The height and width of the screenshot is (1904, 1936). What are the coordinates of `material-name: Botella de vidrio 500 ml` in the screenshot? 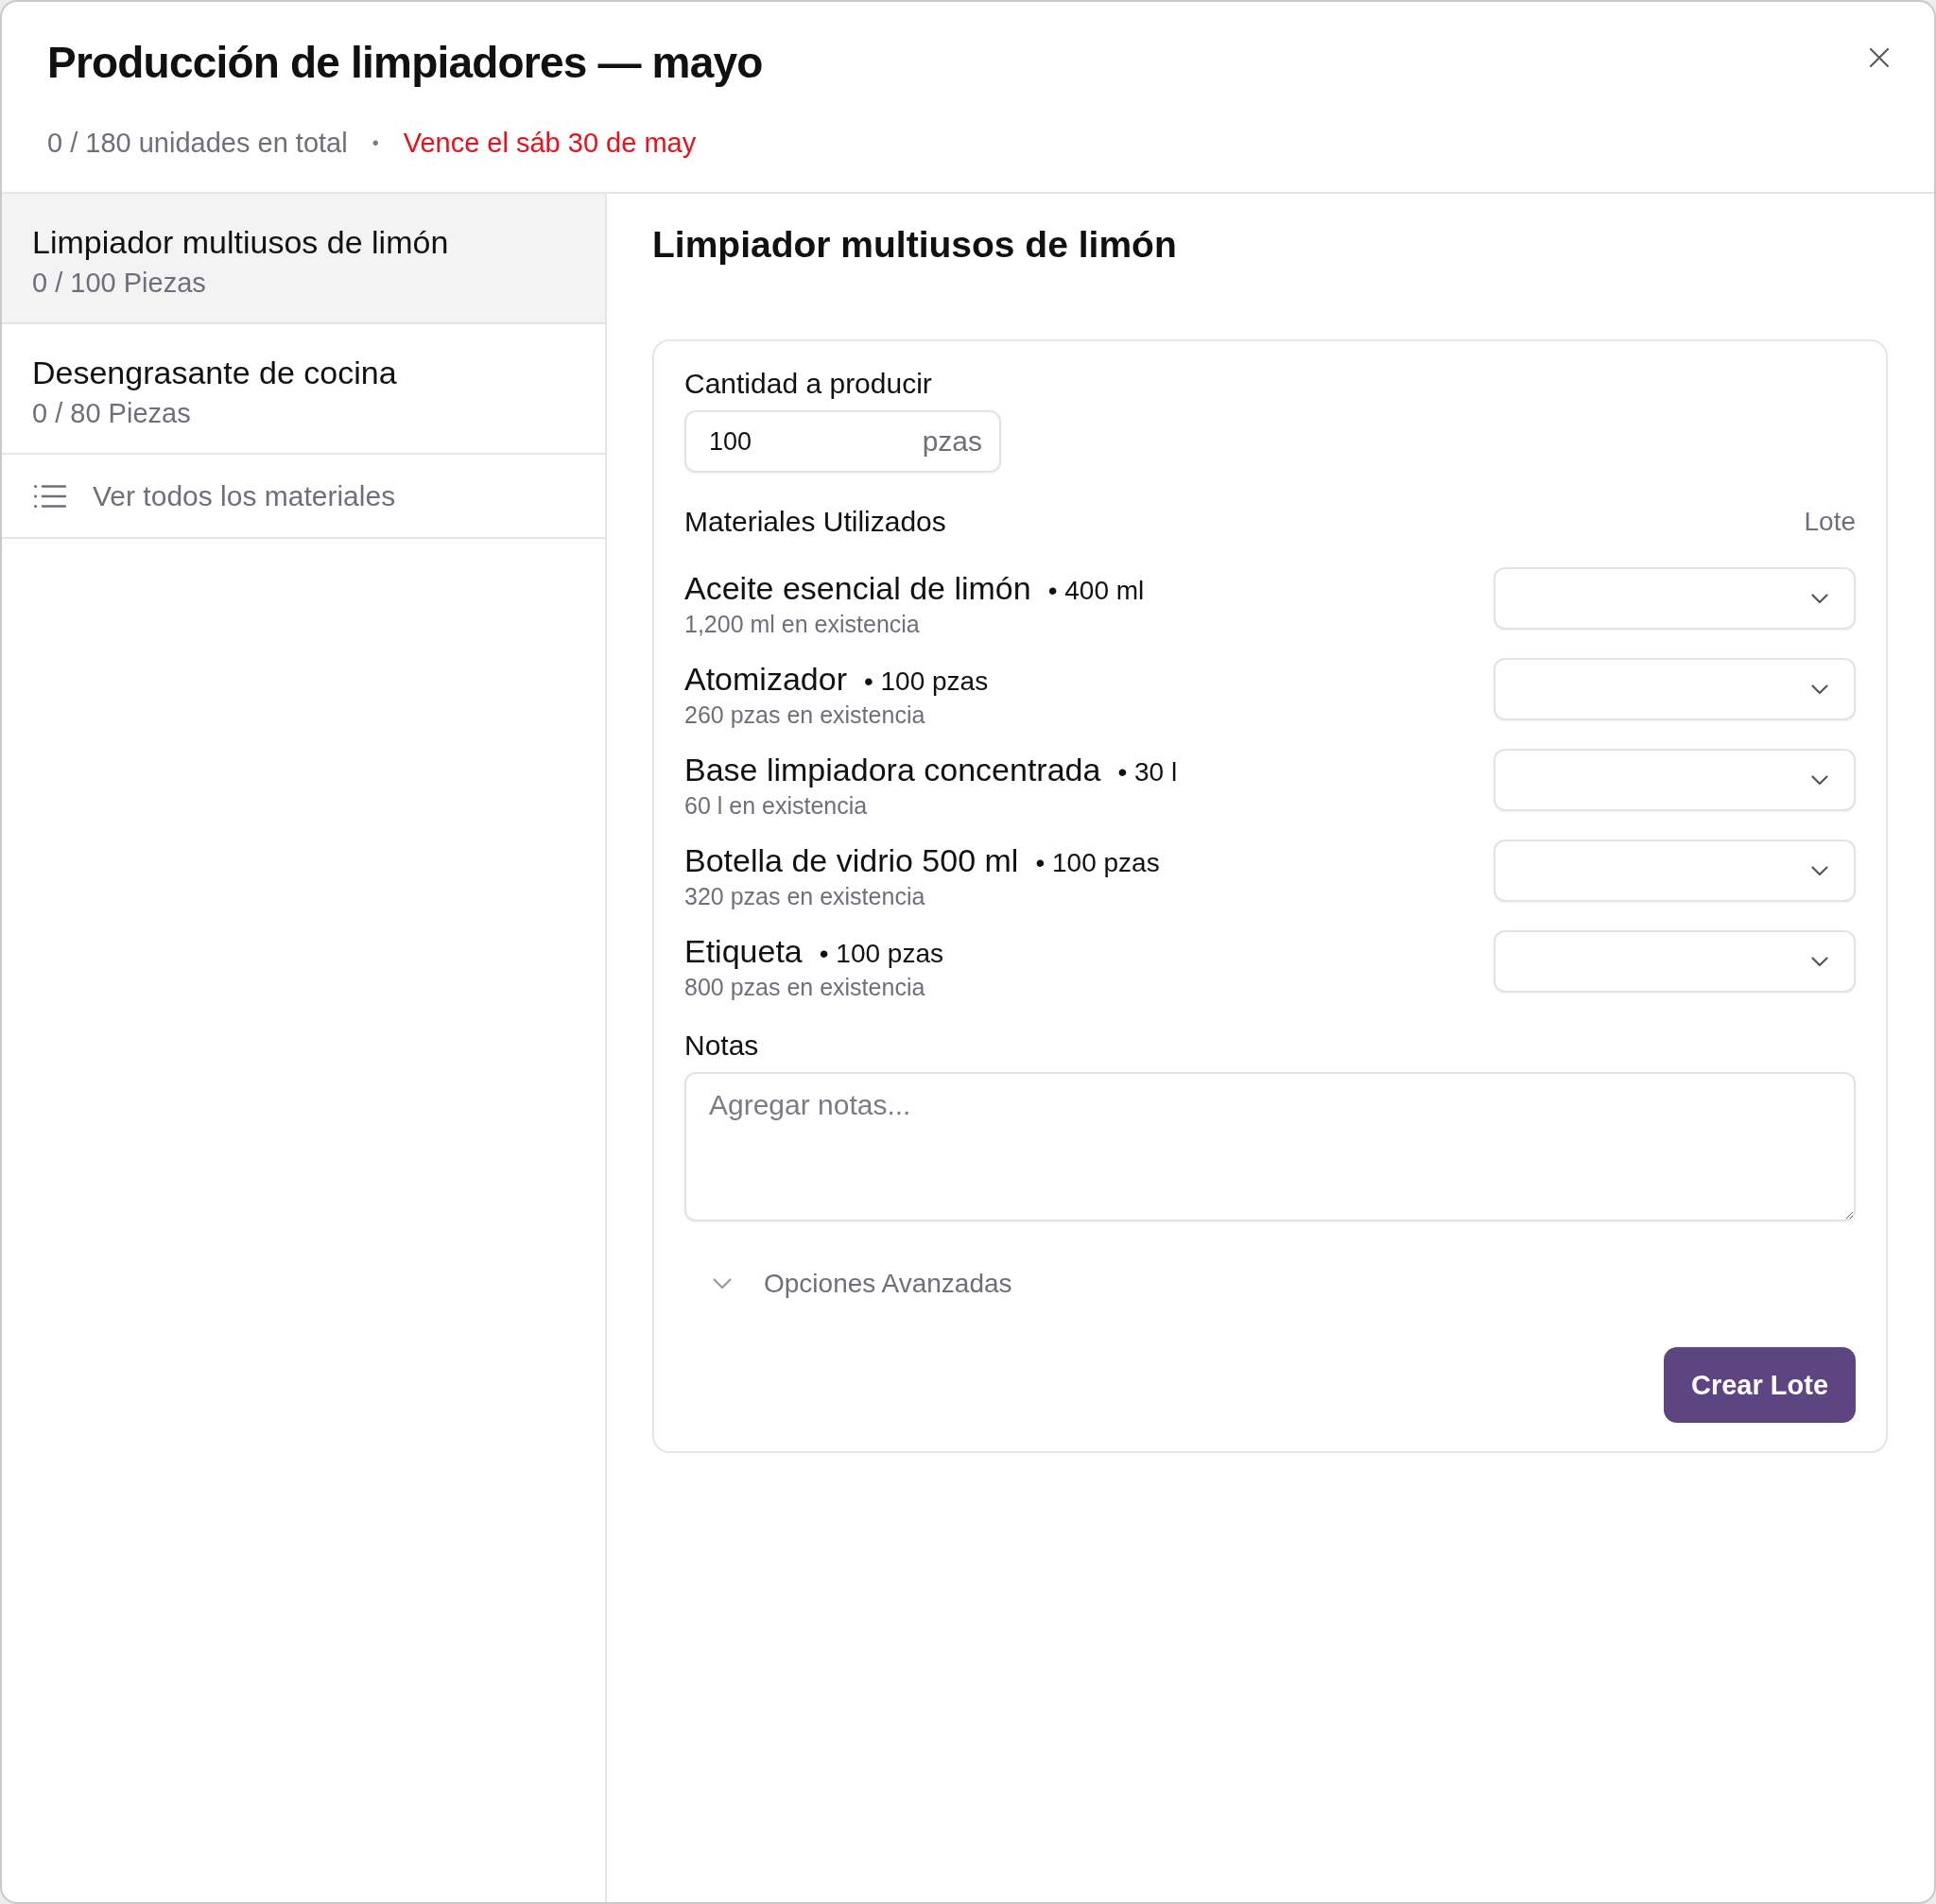 It's located at (851, 860).